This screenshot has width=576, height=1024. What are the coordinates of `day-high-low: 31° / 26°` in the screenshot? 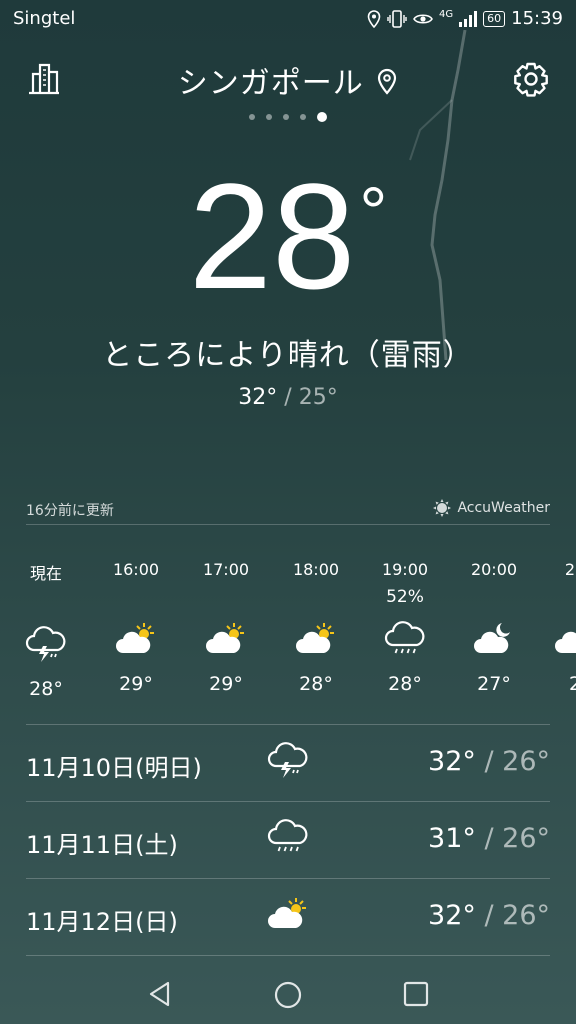 It's located at (489, 838).